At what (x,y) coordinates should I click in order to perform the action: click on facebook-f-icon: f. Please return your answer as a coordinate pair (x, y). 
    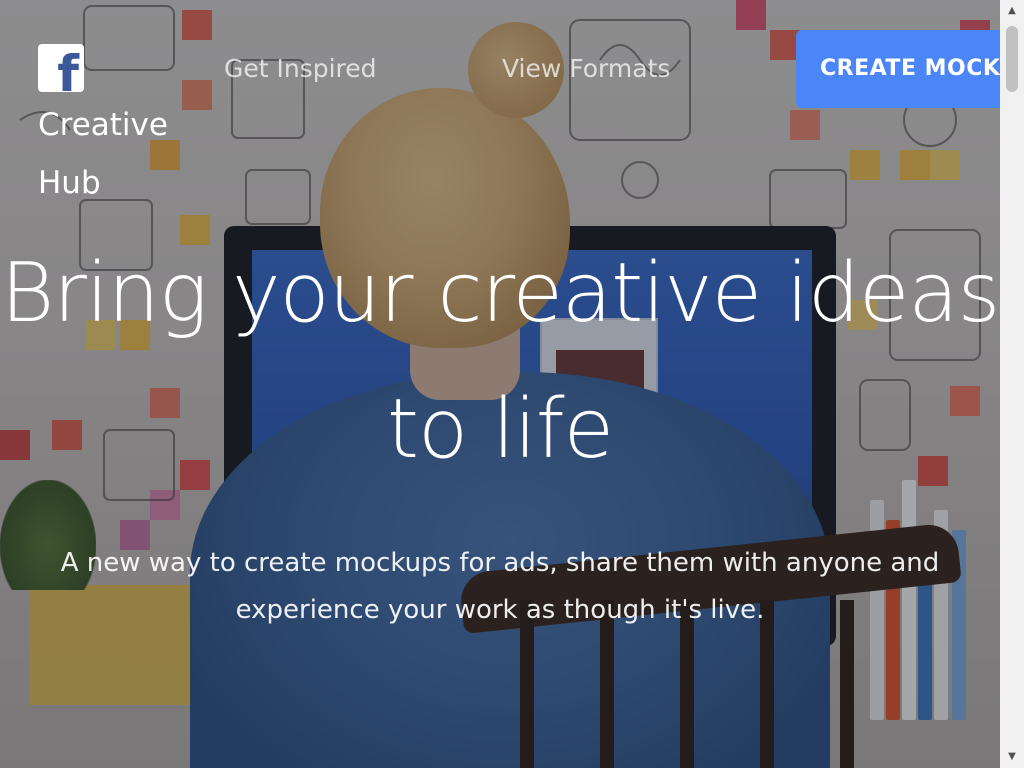
    Looking at the image, I should click on (61, 68).